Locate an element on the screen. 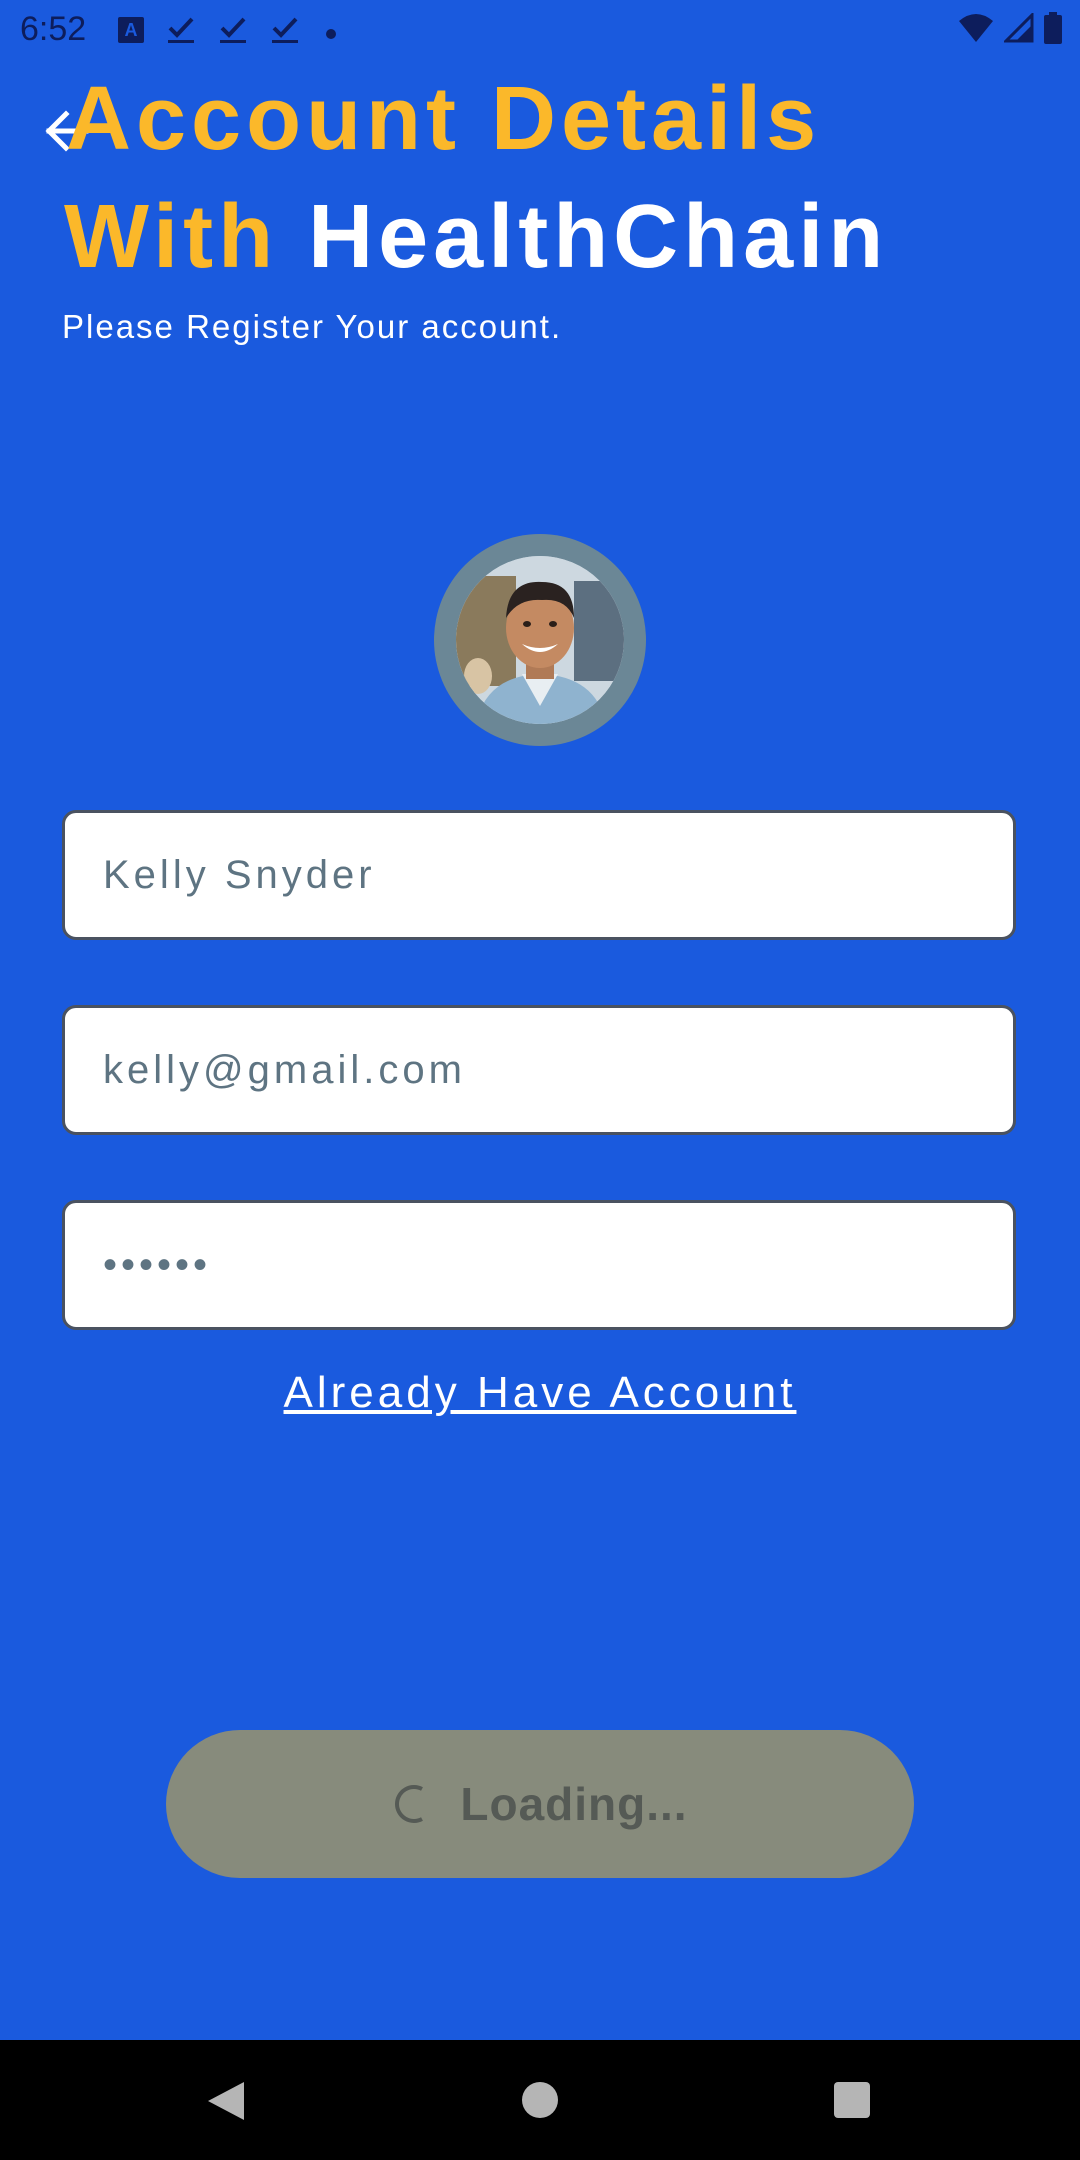  signal-icon is located at coordinates (1018, 29).